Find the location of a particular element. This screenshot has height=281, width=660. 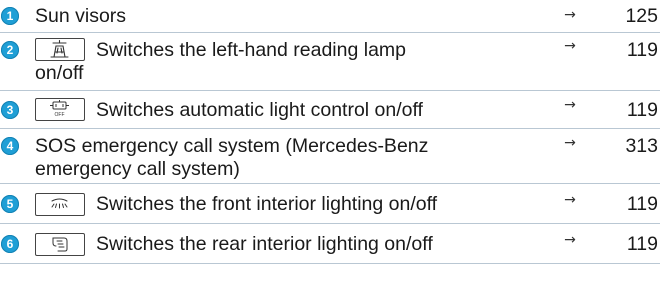

rear-interior-light-button-icon is located at coordinates (60, 244).